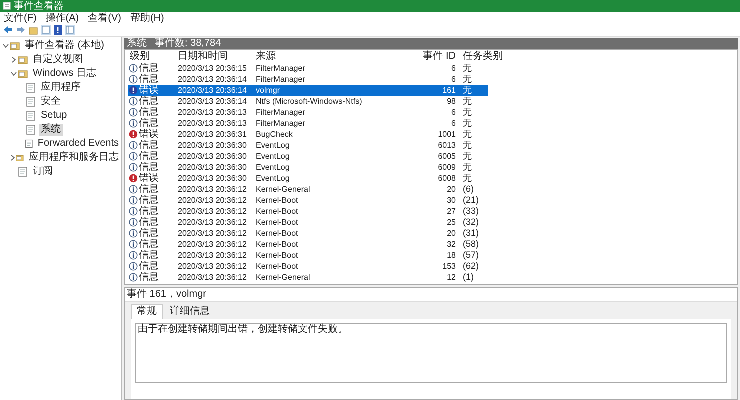 Image resolution: width=740 pixels, height=400 pixels. I want to click on event-row: 错误 2020/3/13 20:36:31 BugCheck 1001 无, so click(308, 134).